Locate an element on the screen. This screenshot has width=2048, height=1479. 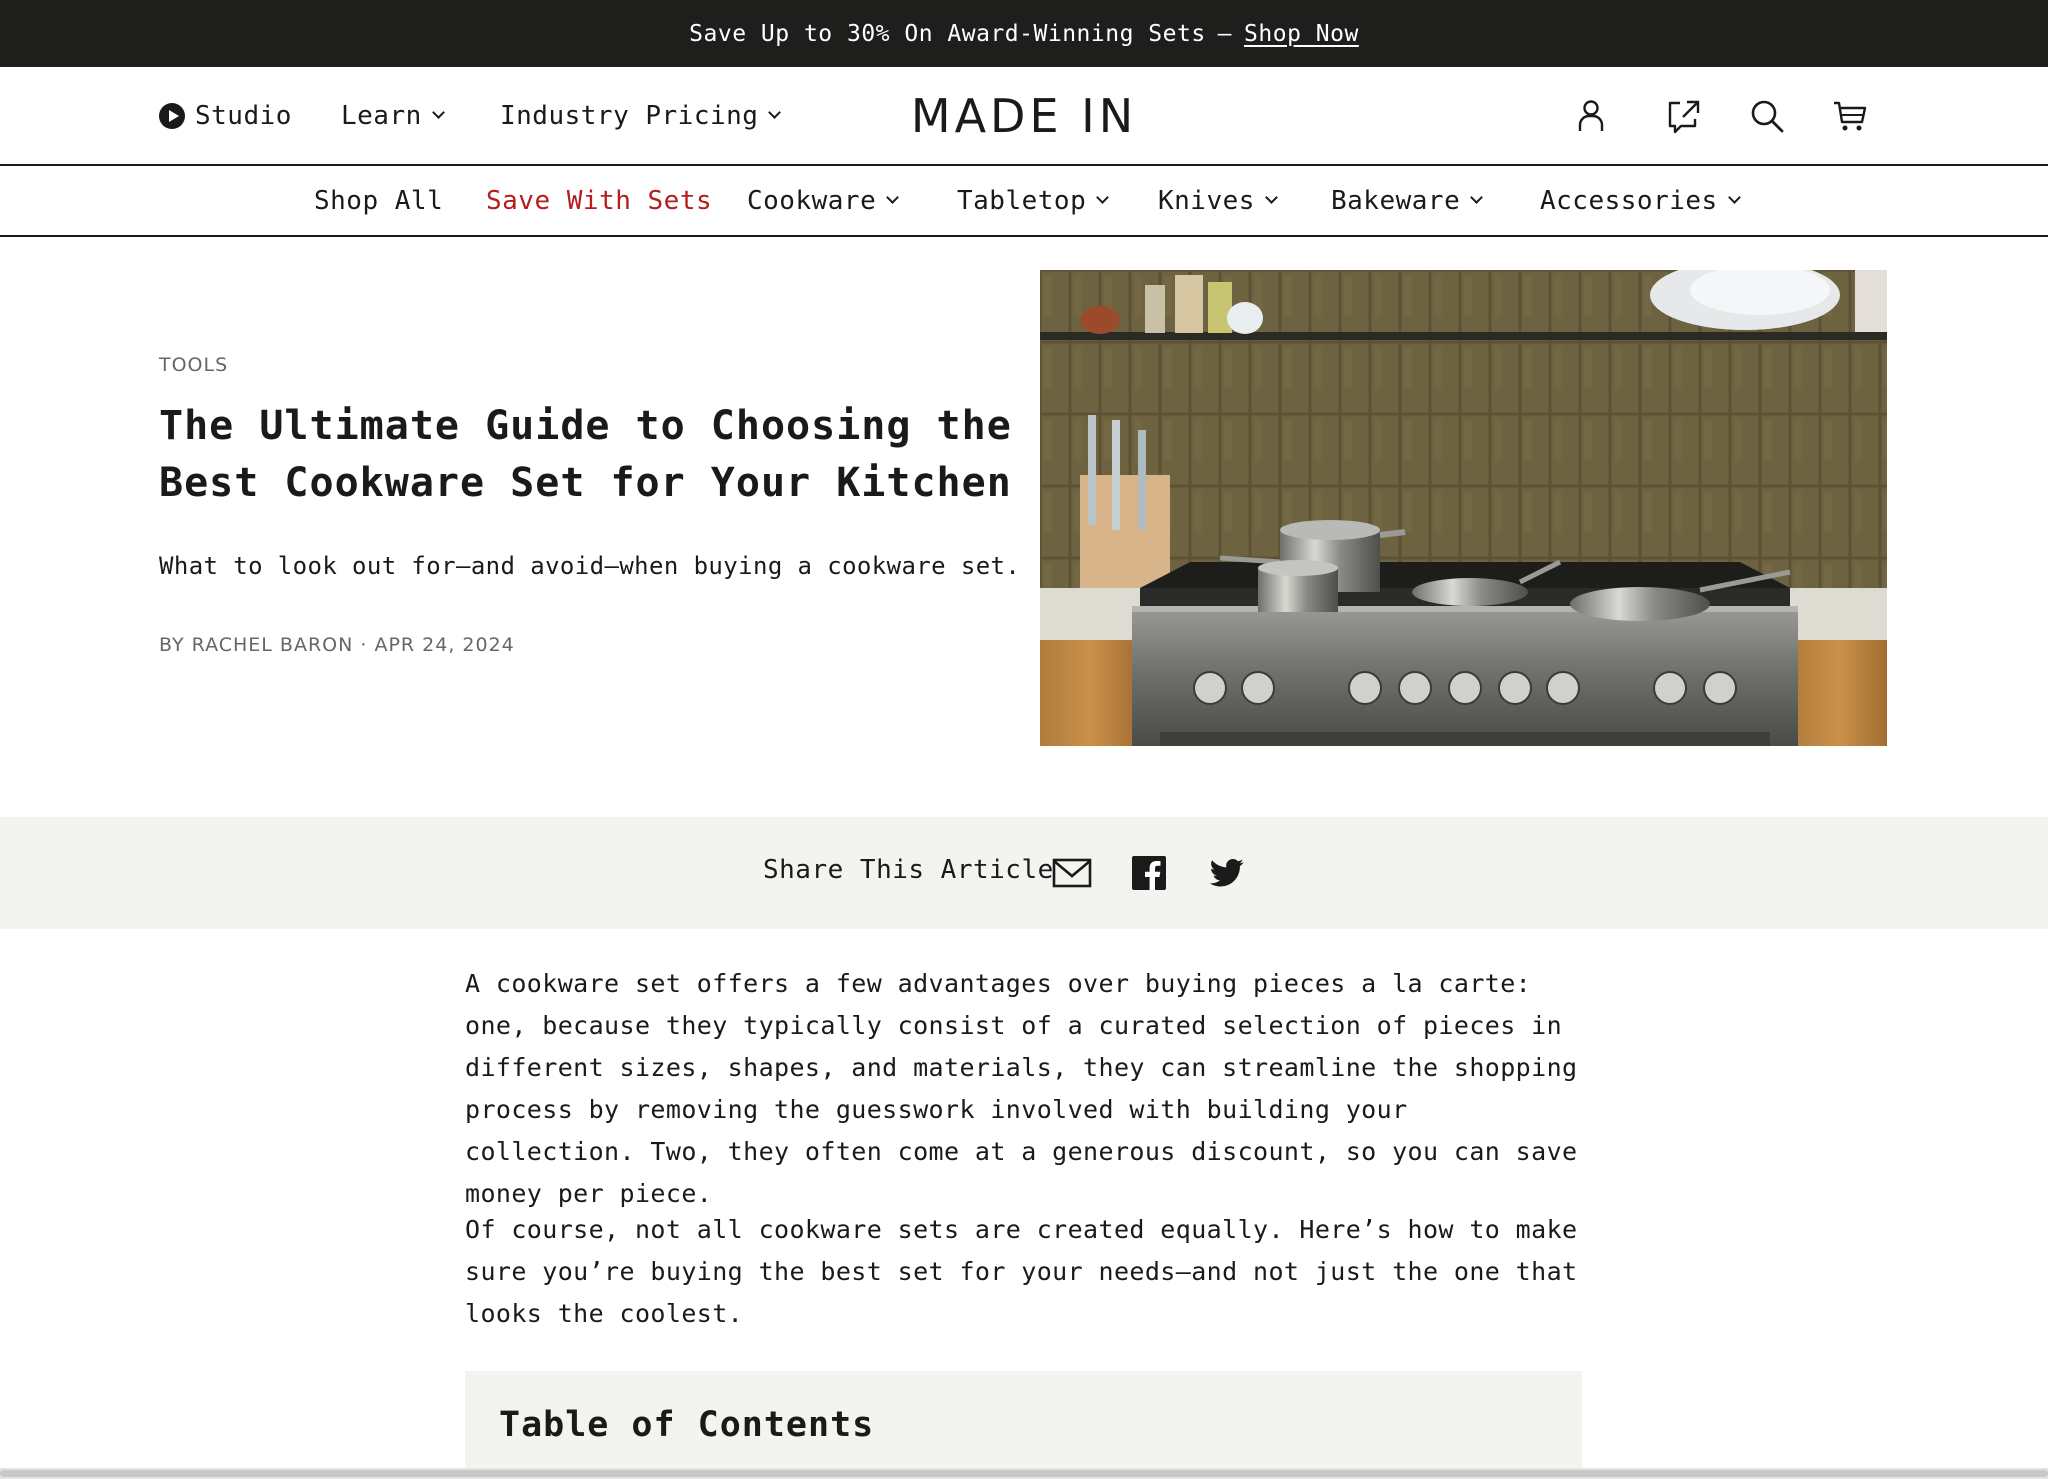
nav-studio: Studio is located at coordinates (225, 115).